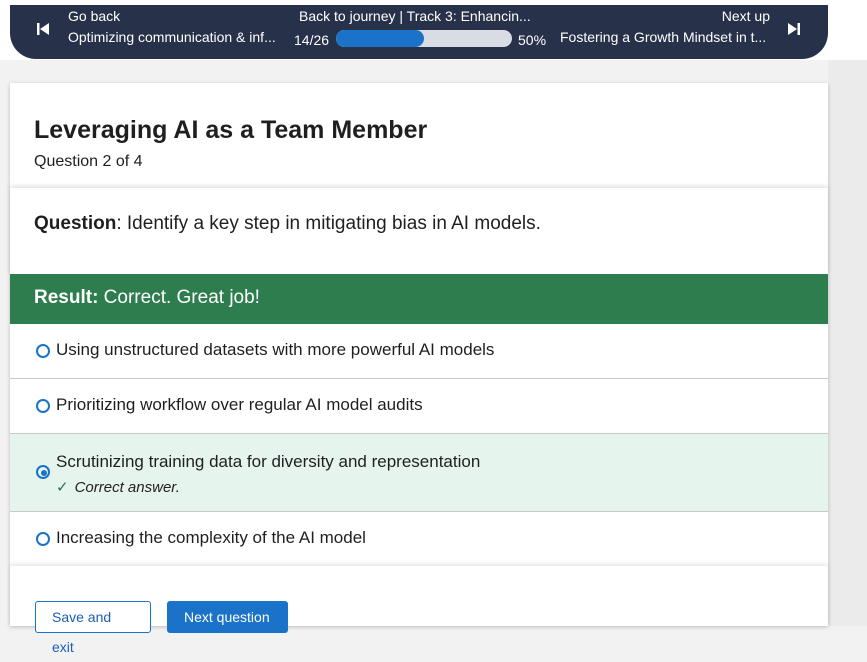  Describe the element at coordinates (794, 31) in the screenshot. I see `skip-next-icon` at that location.